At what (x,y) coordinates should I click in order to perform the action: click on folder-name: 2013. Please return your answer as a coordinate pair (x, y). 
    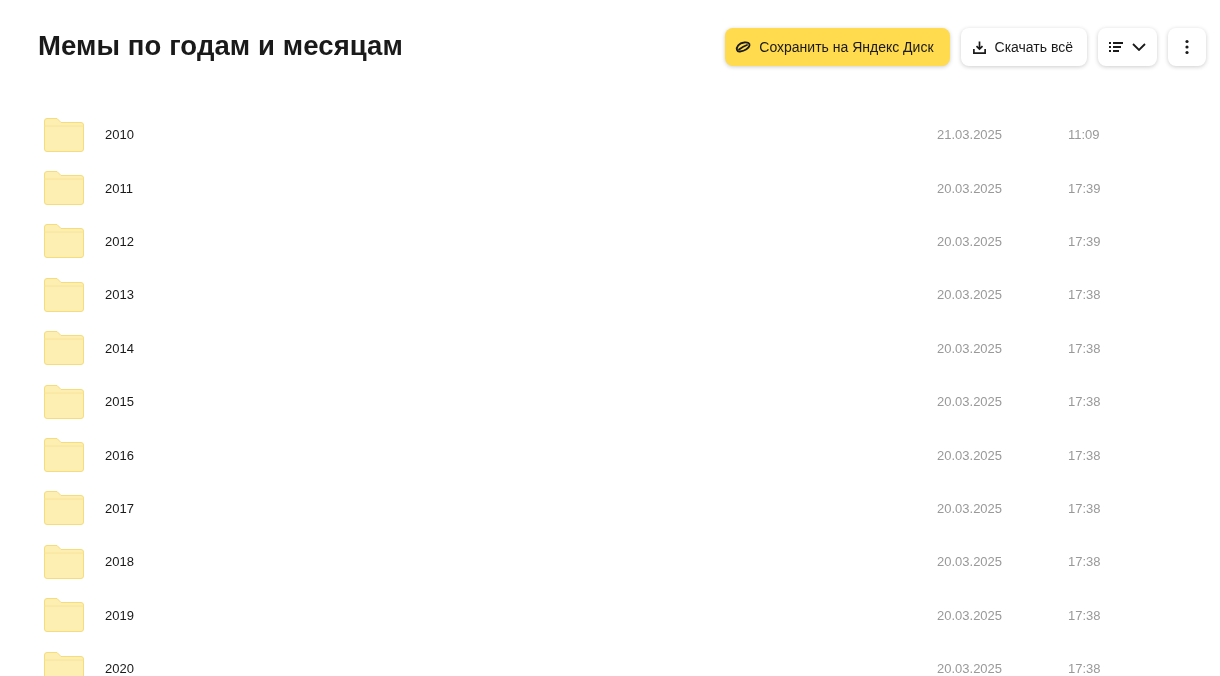
    Looking at the image, I should click on (165, 295).